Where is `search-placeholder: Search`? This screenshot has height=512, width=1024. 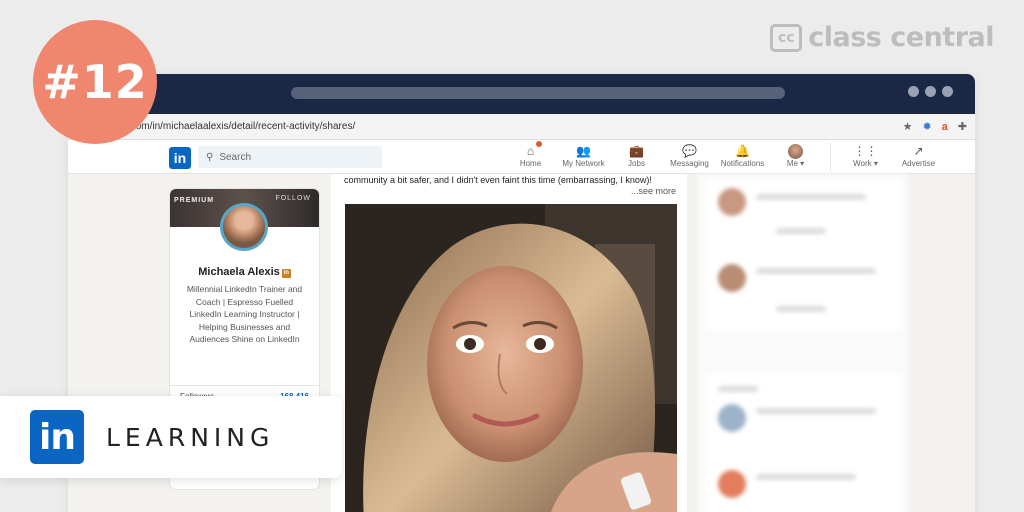
search-placeholder: Search is located at coordinates (235, 157).